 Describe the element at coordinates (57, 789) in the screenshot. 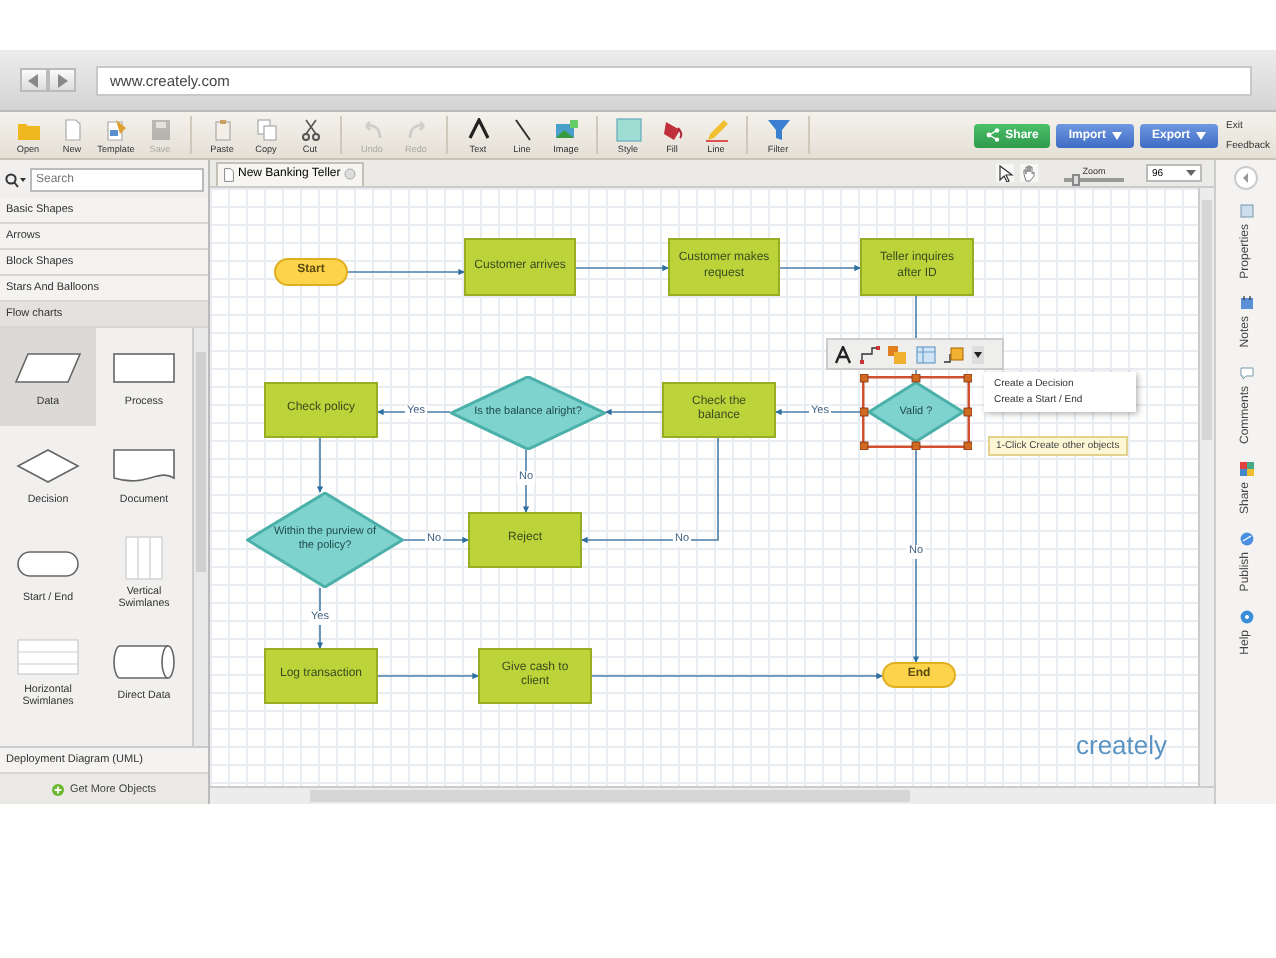

I see `plus-icon` at that location.